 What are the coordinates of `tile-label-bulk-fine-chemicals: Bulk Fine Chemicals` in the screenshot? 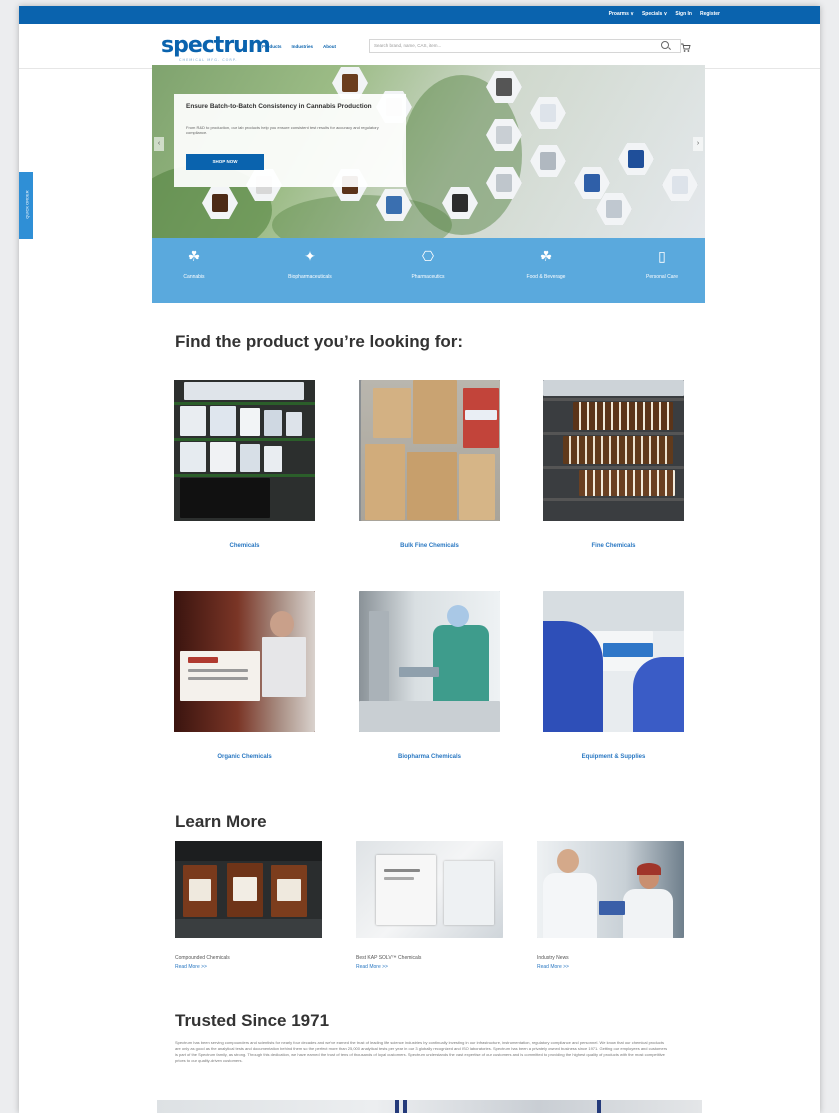 It's located at (429, 546).